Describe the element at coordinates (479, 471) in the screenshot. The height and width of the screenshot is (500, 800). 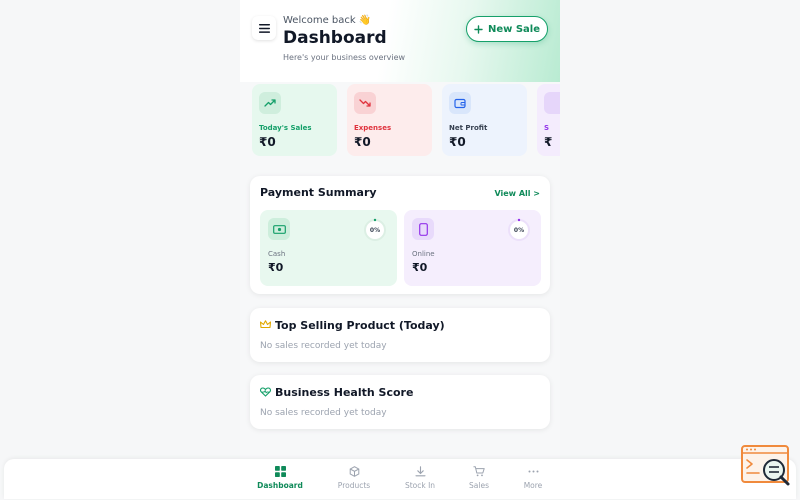
I see `cart-icon` at that location.